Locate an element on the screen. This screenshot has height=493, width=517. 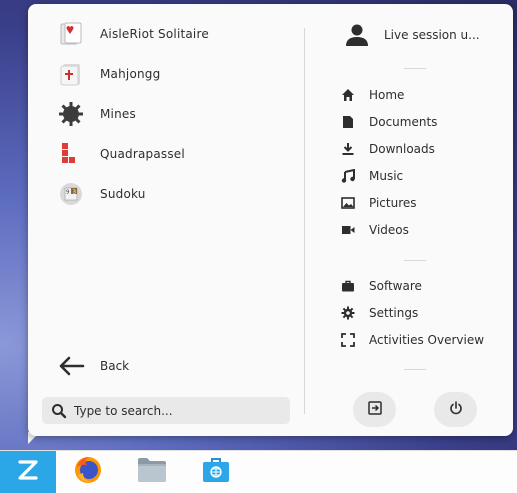
place-documents: Documents is located at coordinates (388, 122).